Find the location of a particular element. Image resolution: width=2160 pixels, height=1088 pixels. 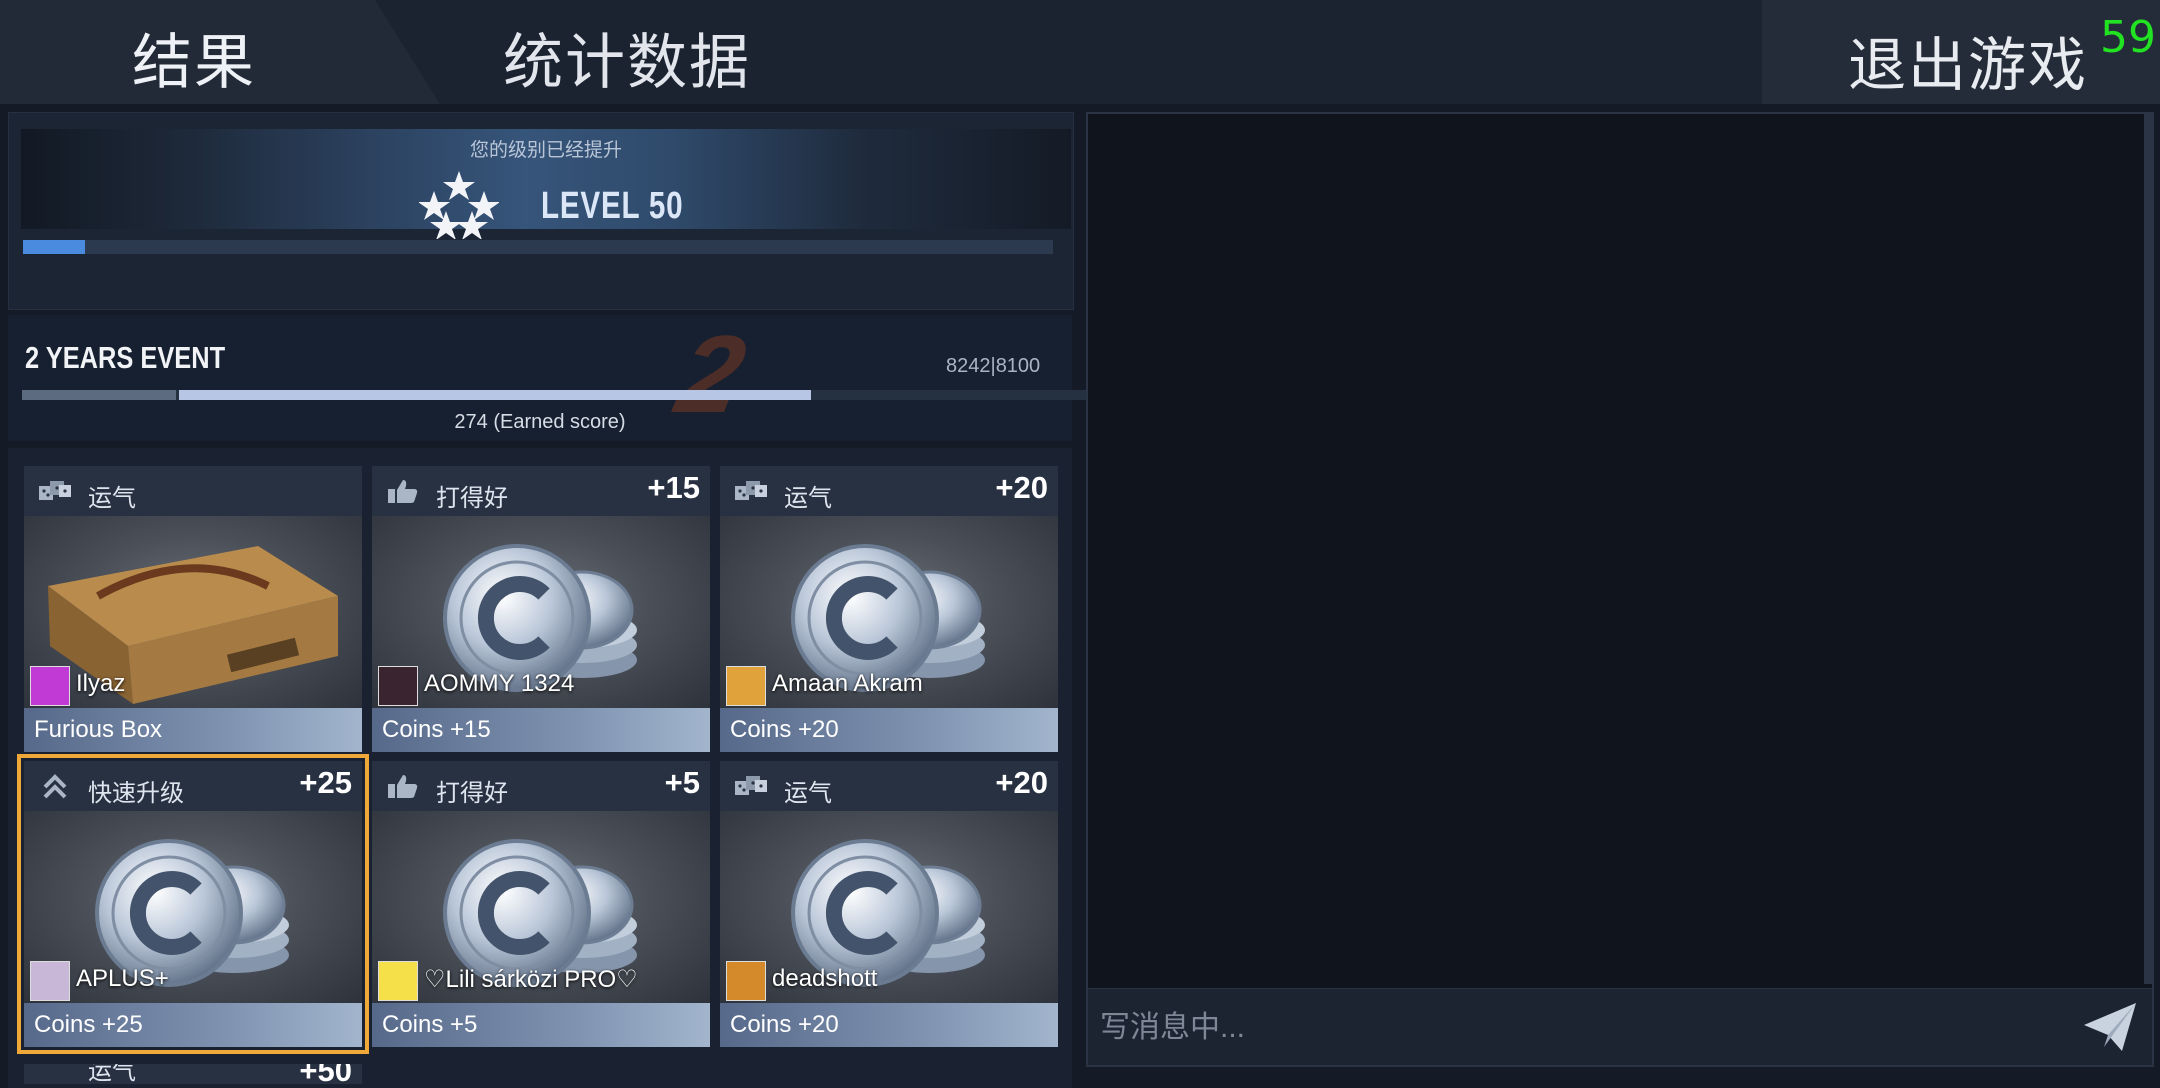

rank-up-icon is located at coordinates (55, 786).